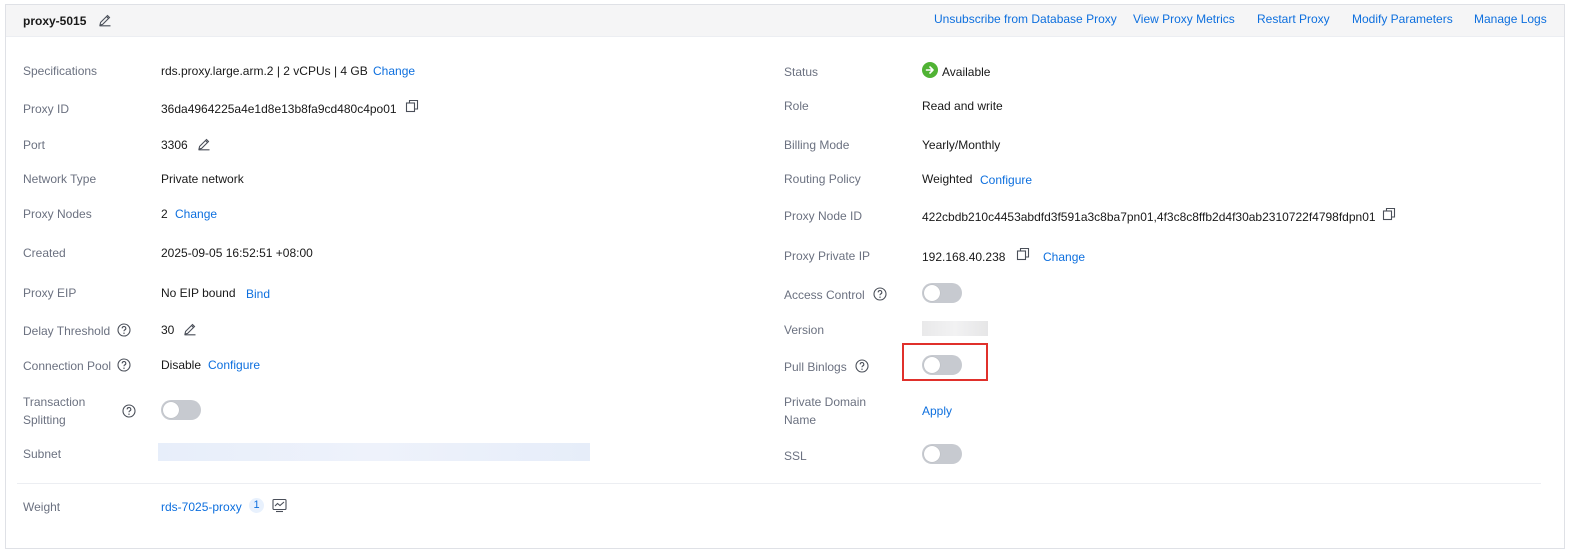 The width and height of the screenshot is (1588, 559). What do you see at coordinates (204, 144) in the screenshot?
I see `edit-port-icon` at bounding box center [204, 144].